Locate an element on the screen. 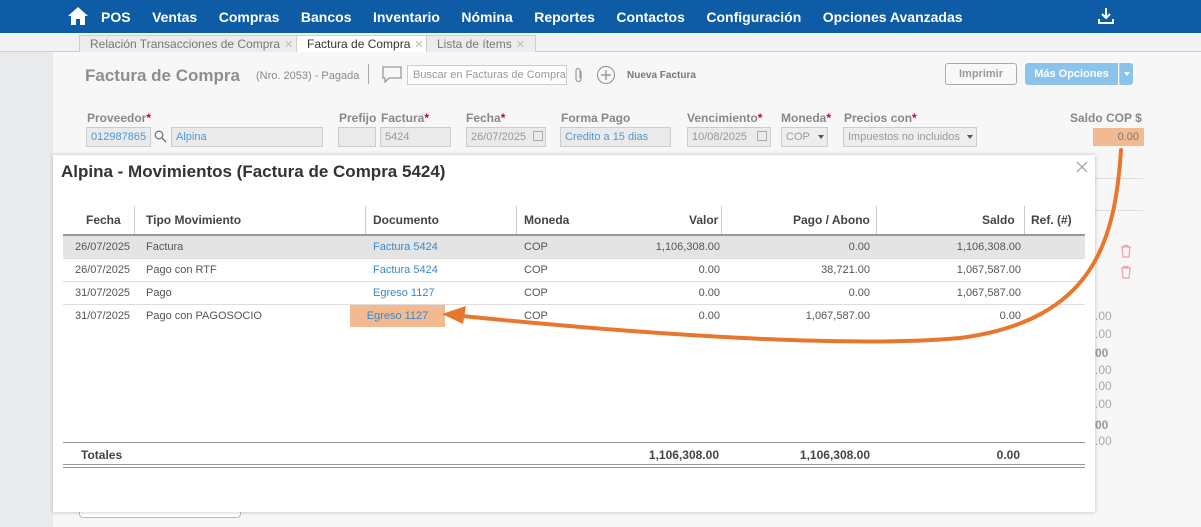  nav-inventario: Inventario is located at coordinates (406, 17).